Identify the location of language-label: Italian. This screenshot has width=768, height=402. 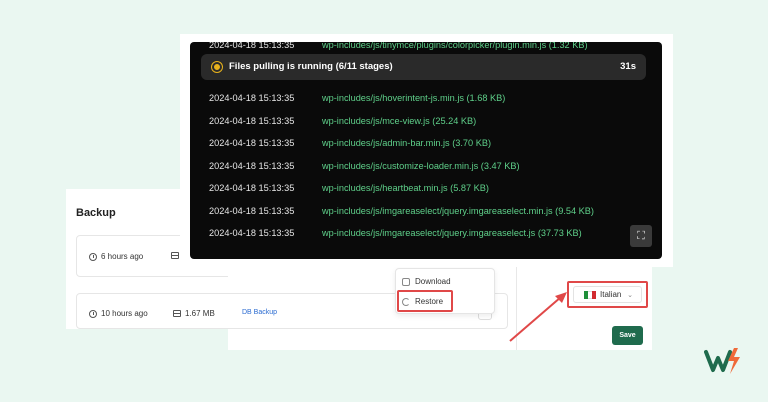
(611, 294).